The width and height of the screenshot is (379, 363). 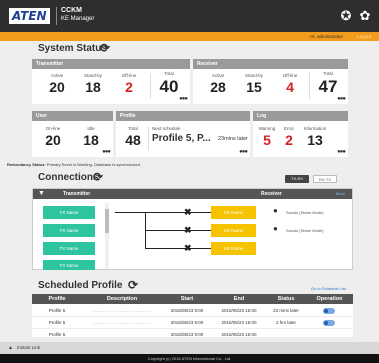 I want to click on user-panel: User On-line 20 Idle 18 ●●●, so click(x=72, y=134).